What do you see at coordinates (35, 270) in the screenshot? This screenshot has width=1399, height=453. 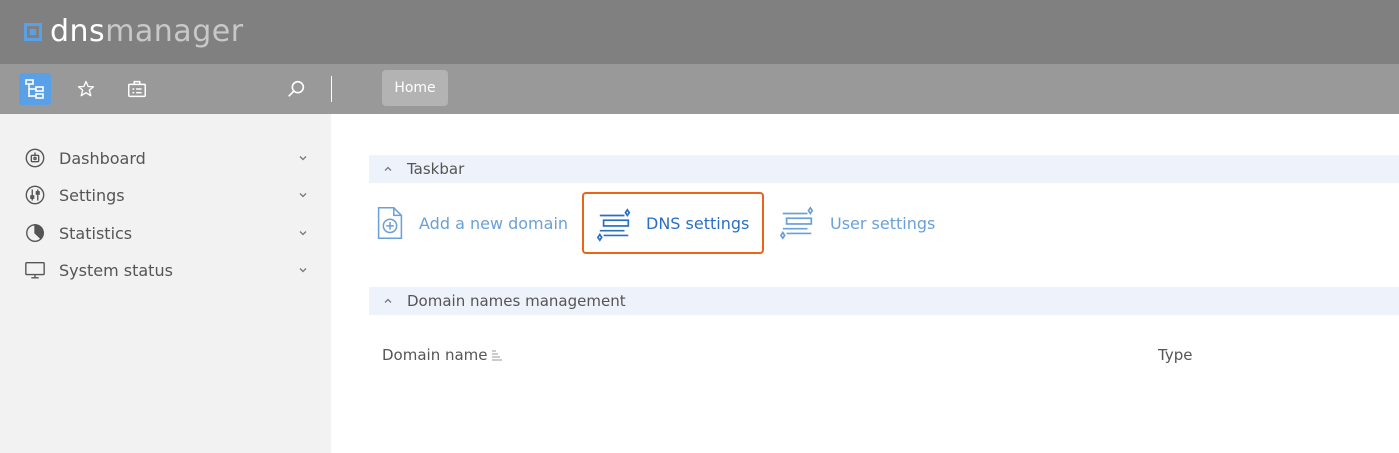 I see `monitor-icon` at bounding box center [35, 270].